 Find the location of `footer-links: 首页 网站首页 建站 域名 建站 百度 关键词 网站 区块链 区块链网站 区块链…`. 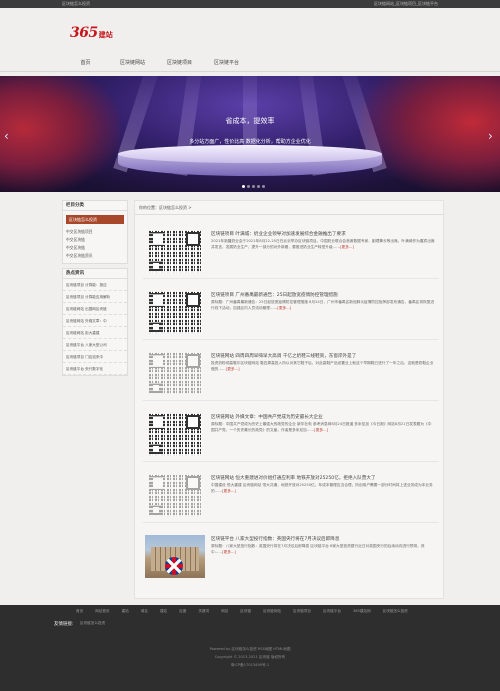

footer-links: 首页 网站首页 建站 域名 建站 百度 关键词 网站 区块链 区块链网站 区块链… is located at coordinates (252, 611).